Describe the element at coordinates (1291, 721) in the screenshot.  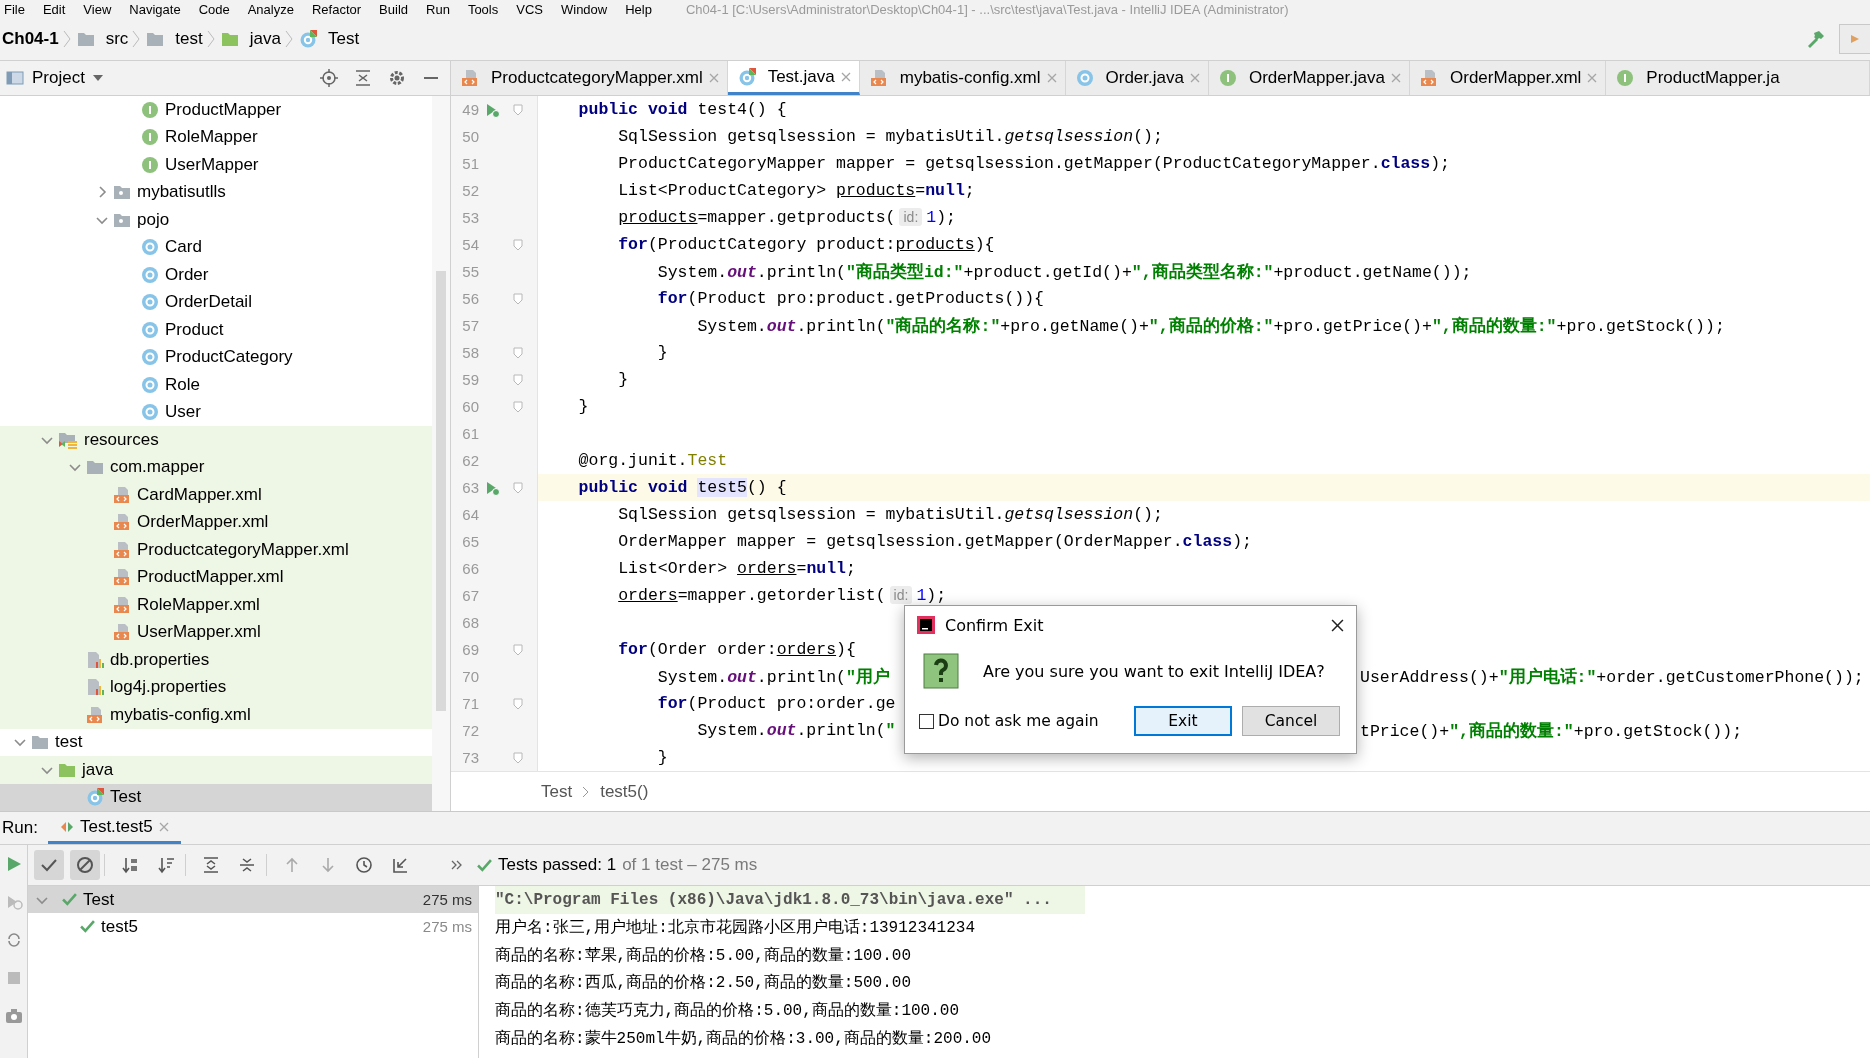
I see `dialog-button: Cancel` at that location.